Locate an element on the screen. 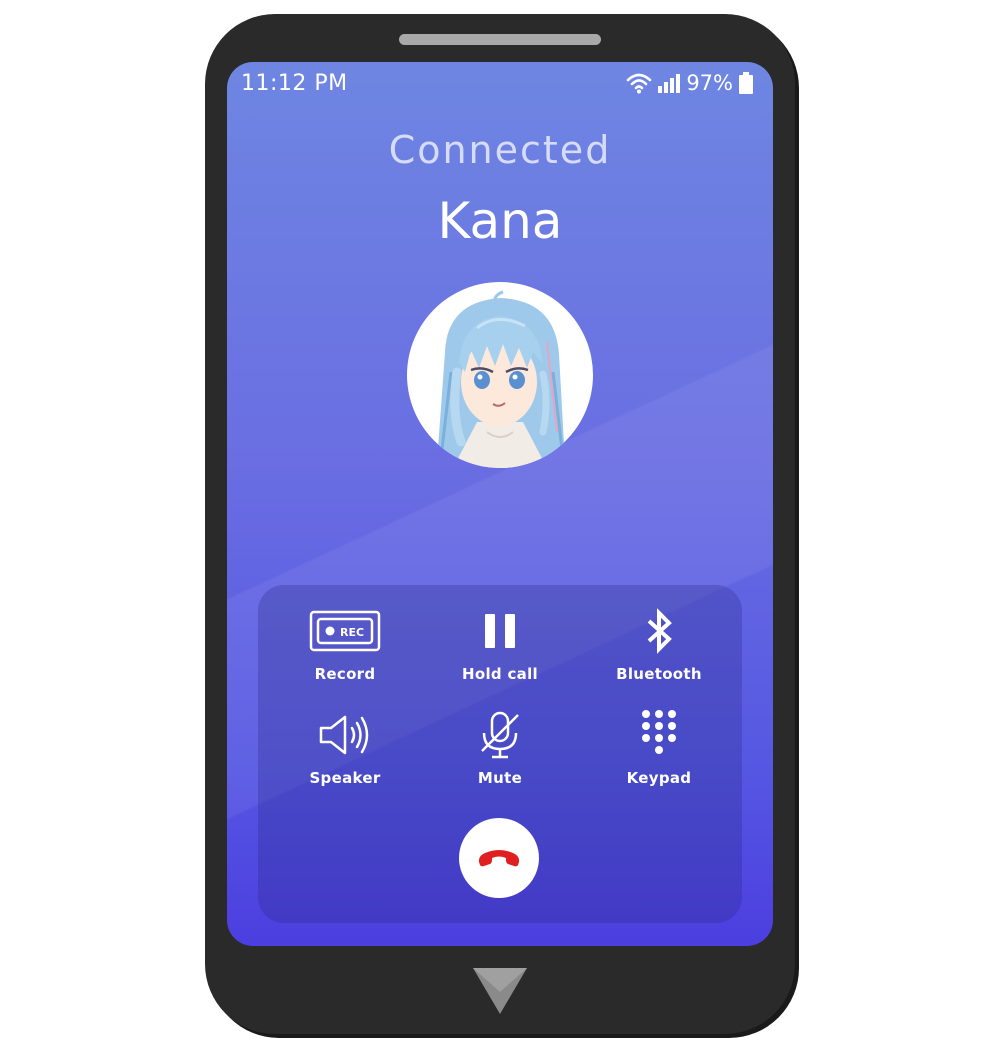 The width and height of the screenshot is (1000, 1059). avatar-portrait is located at coordinates (501, 379).